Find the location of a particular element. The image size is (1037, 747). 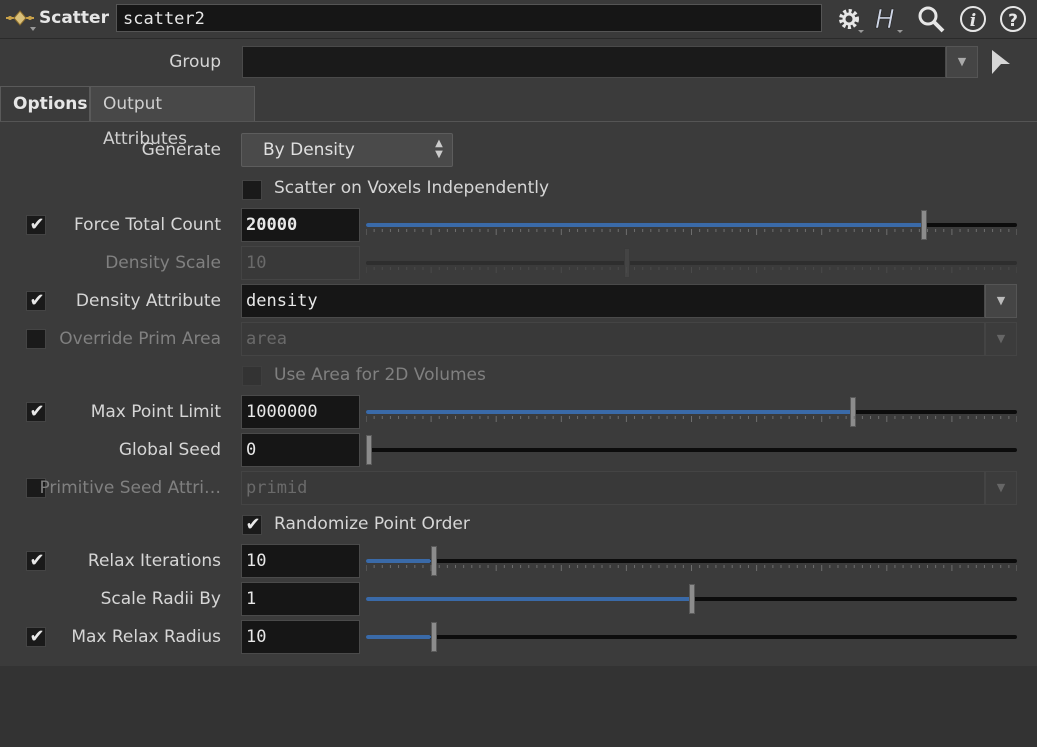

global-seed-handle is located at coordinates (369, 450).